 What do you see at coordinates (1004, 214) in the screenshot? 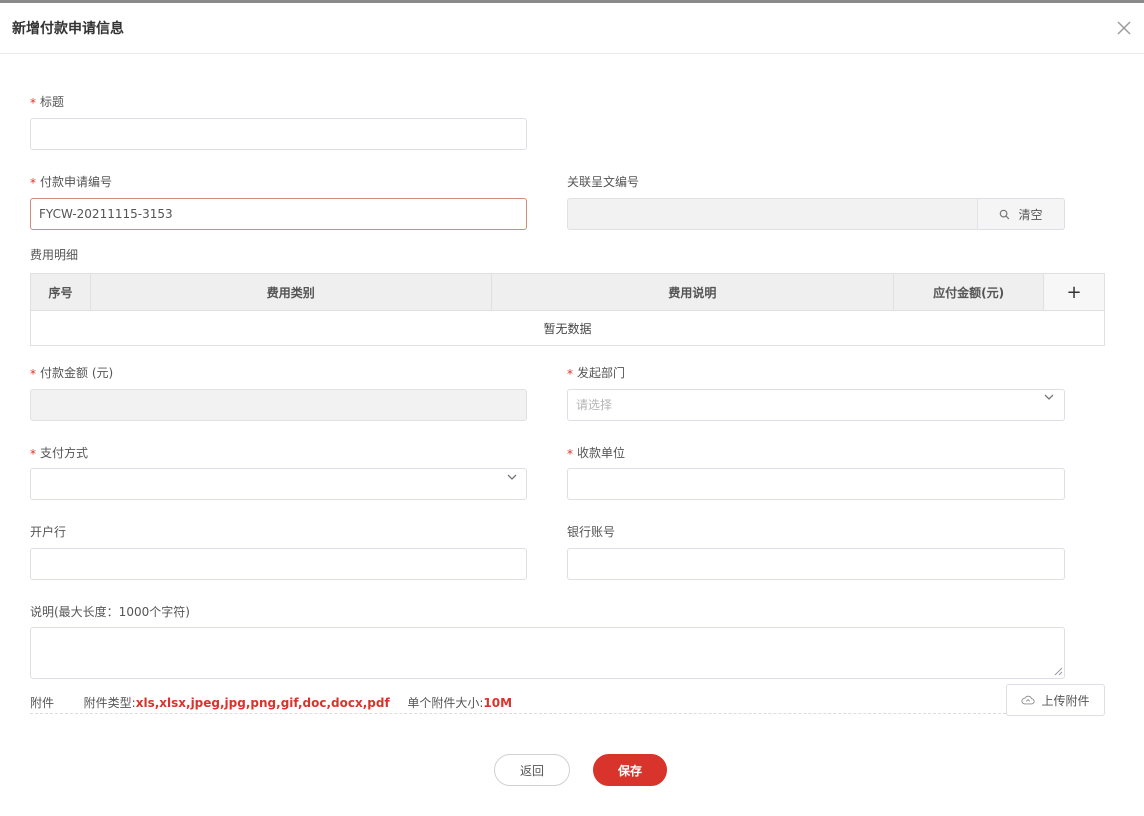
I see `search-icon` at bounding box center [1004, 214].